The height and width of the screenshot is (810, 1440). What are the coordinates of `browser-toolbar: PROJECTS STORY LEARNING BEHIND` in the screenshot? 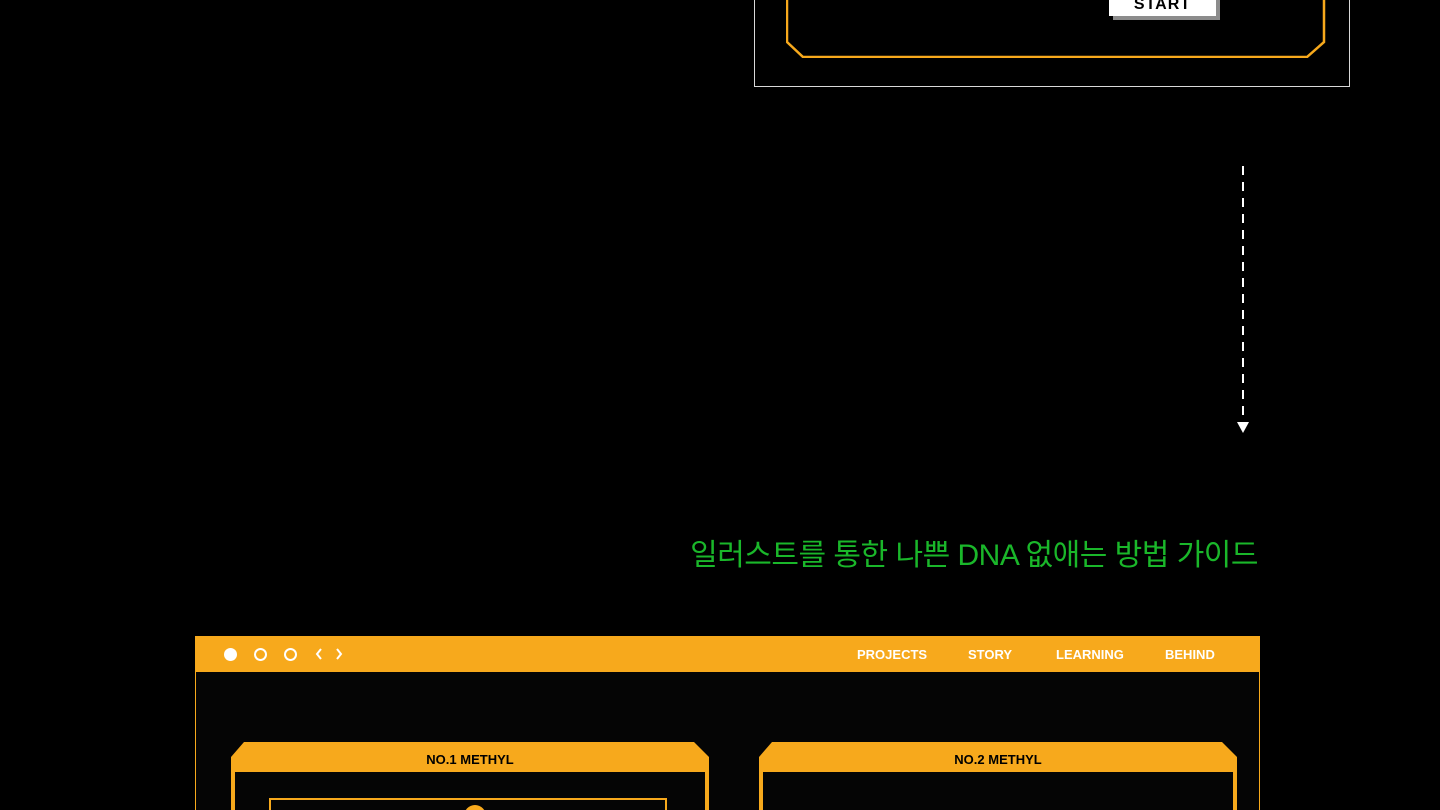 It's located at (727, 654).